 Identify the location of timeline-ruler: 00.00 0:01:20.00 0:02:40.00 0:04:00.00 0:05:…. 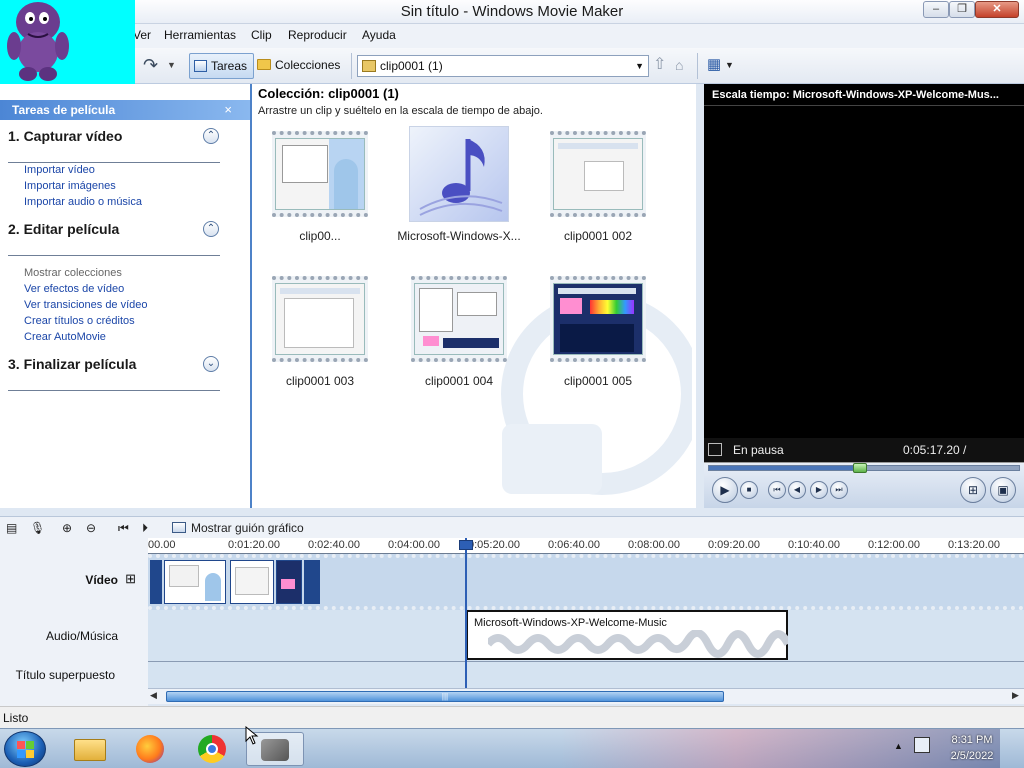
(586, 546).